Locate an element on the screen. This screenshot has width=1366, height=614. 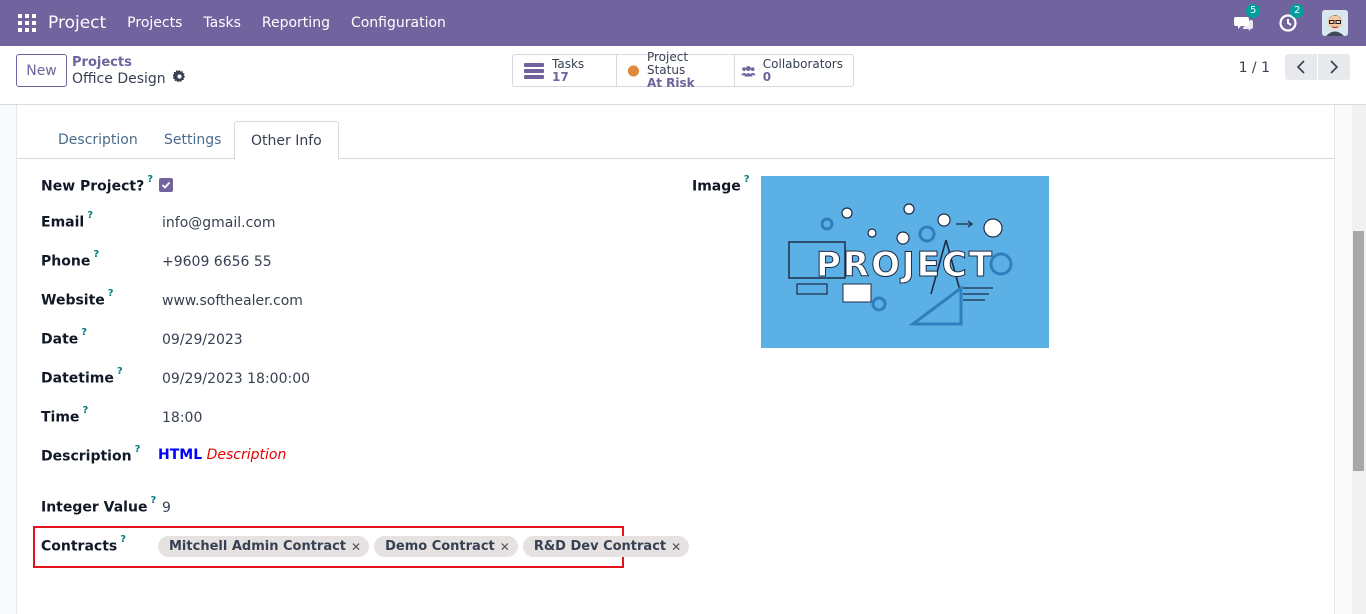
activity-menu: 2 is located at coordinates (1291, 18).